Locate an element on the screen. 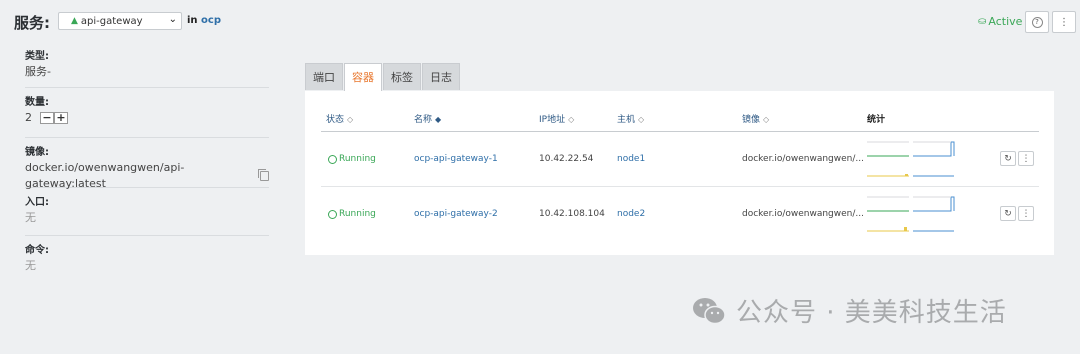  col-stats: 统计 is located at coordinates (876, 120).